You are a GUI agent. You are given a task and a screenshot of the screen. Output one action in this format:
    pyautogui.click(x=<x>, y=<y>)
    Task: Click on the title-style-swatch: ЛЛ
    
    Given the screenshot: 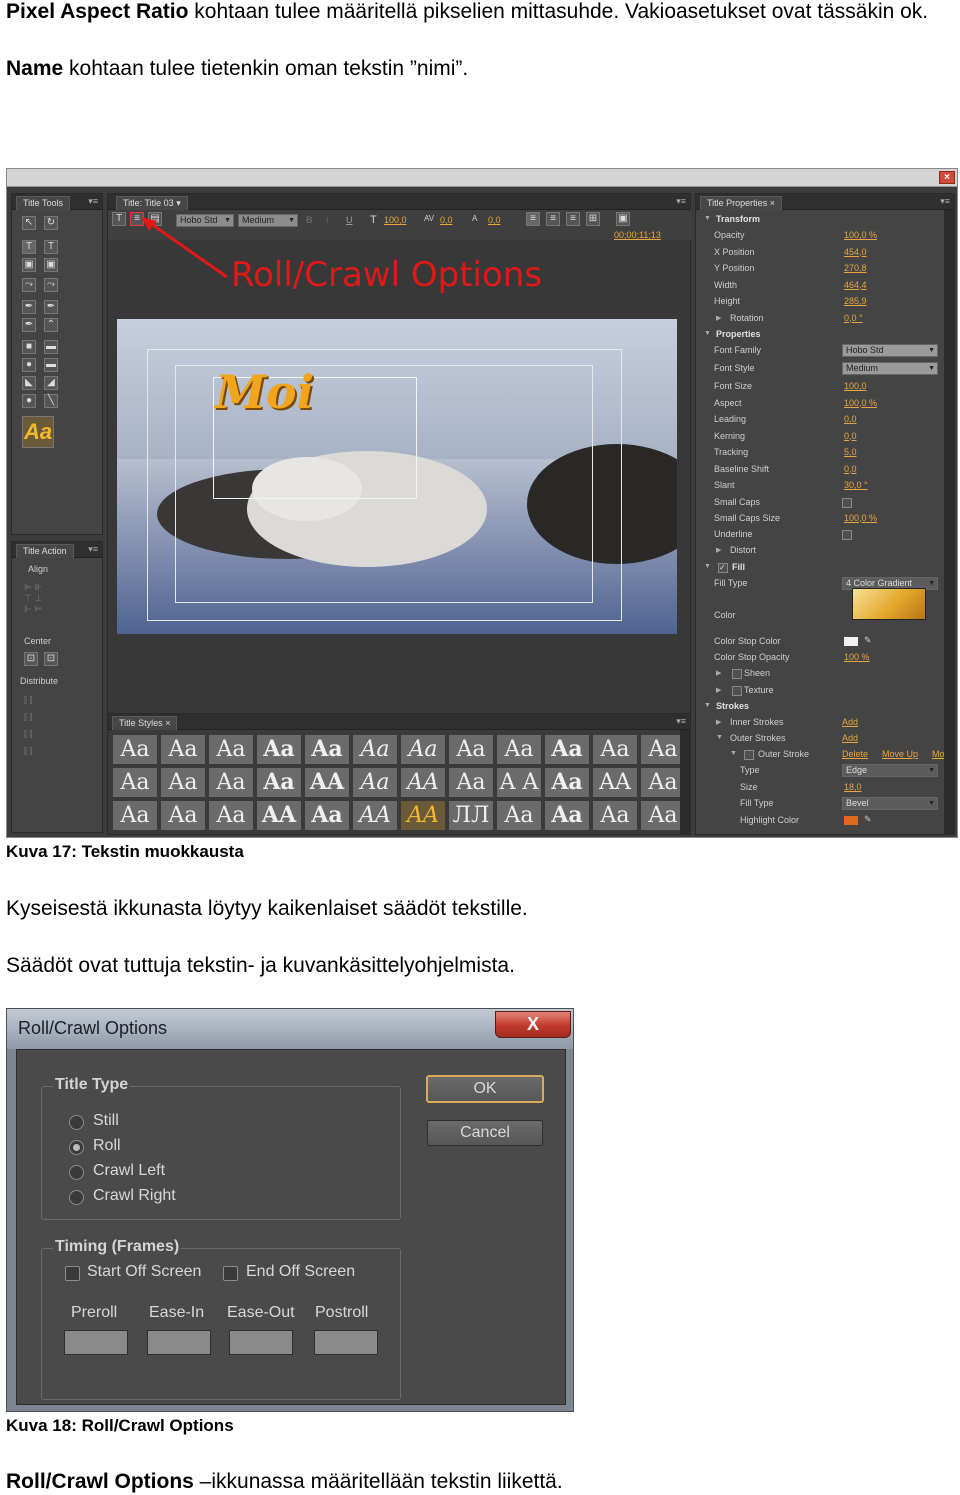 What is the action you would take?
    pyautogui.click(x=471, y=815)
    